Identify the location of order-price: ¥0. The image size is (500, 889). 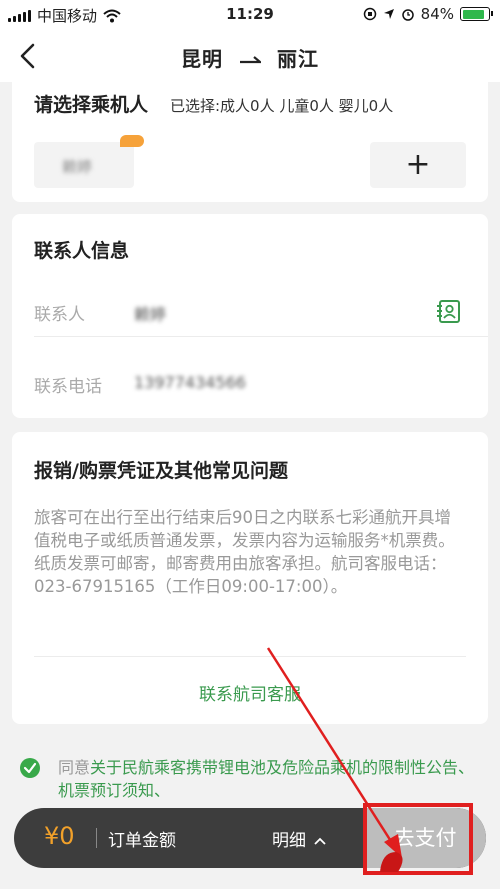
(59, 836).